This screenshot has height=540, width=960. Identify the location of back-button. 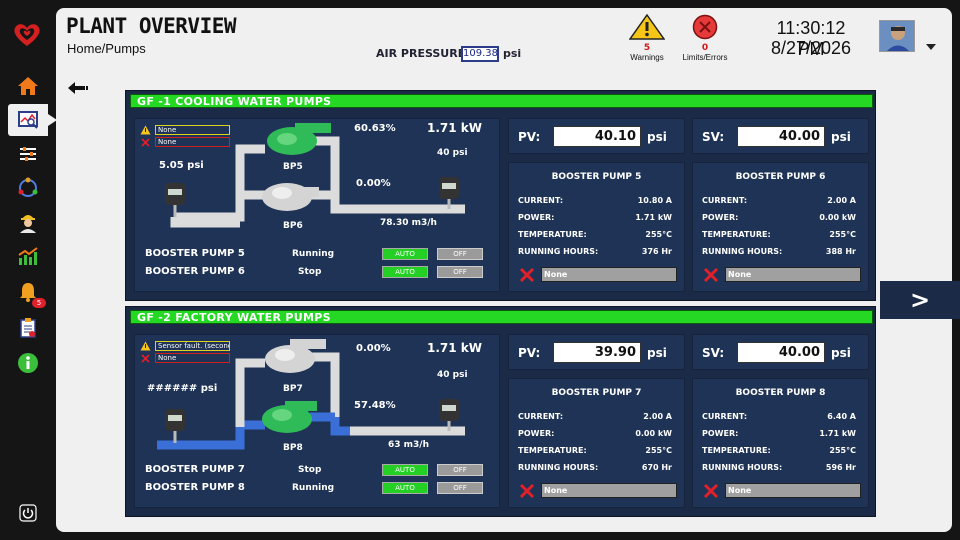
(78, 87).